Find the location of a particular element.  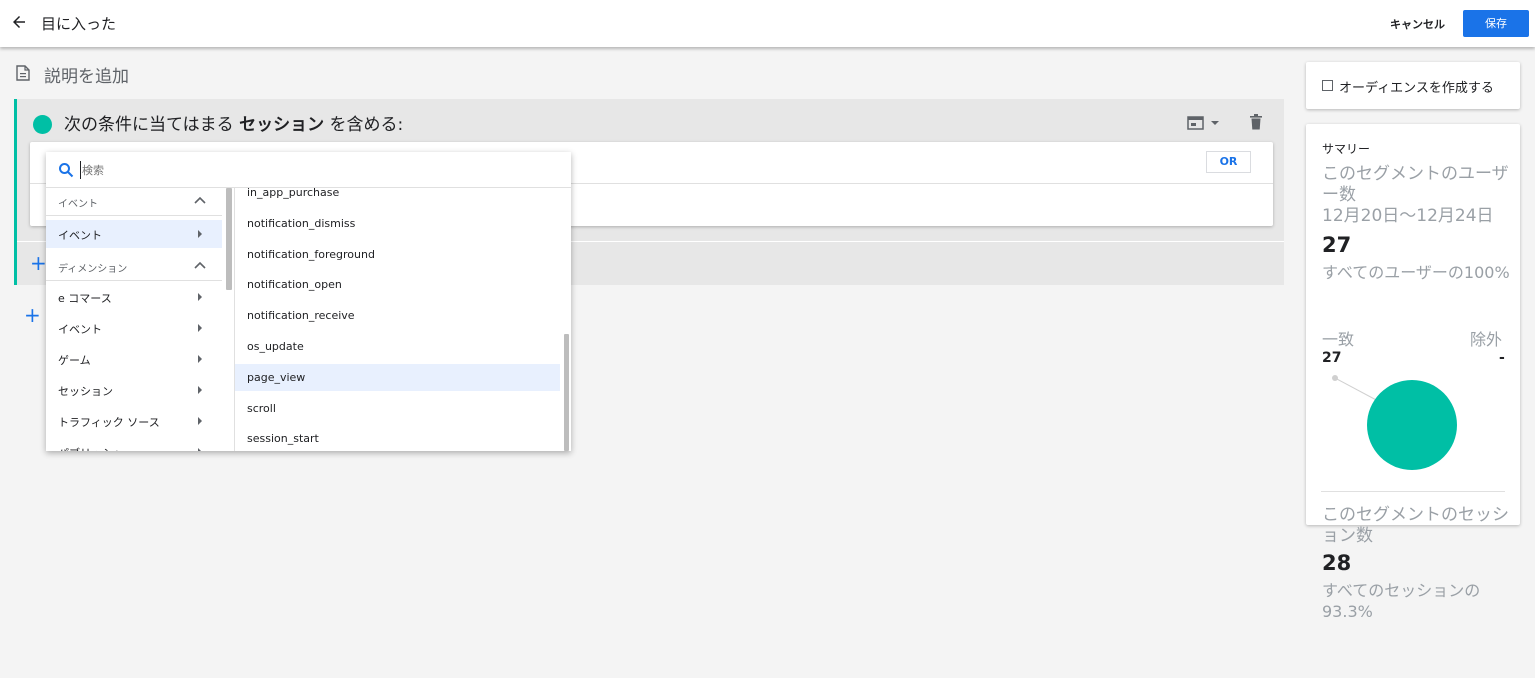

category-scrollbar is located at coordinates (229, 239).